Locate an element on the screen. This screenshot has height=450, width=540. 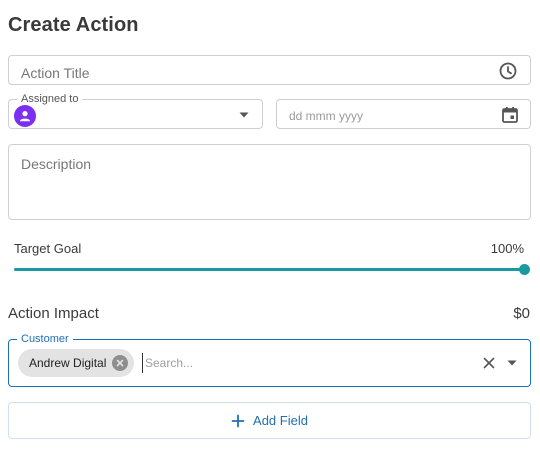
add-field-label: Add Field is located at coordinates (280, 420).